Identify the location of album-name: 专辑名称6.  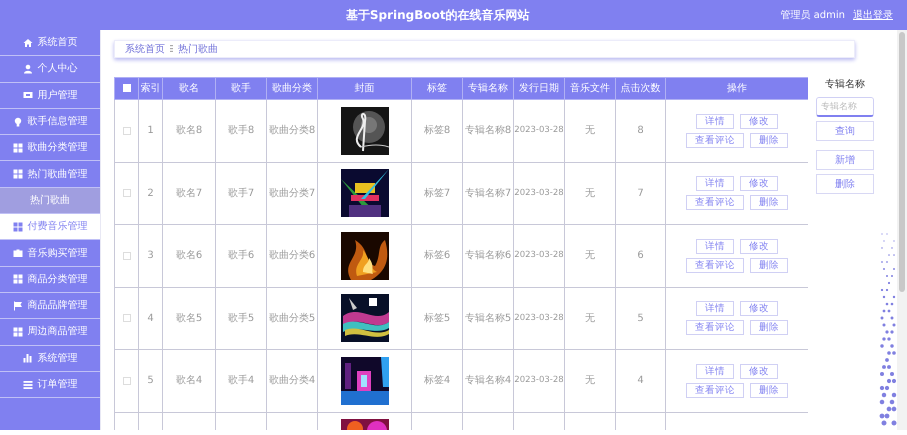
(488, 256).